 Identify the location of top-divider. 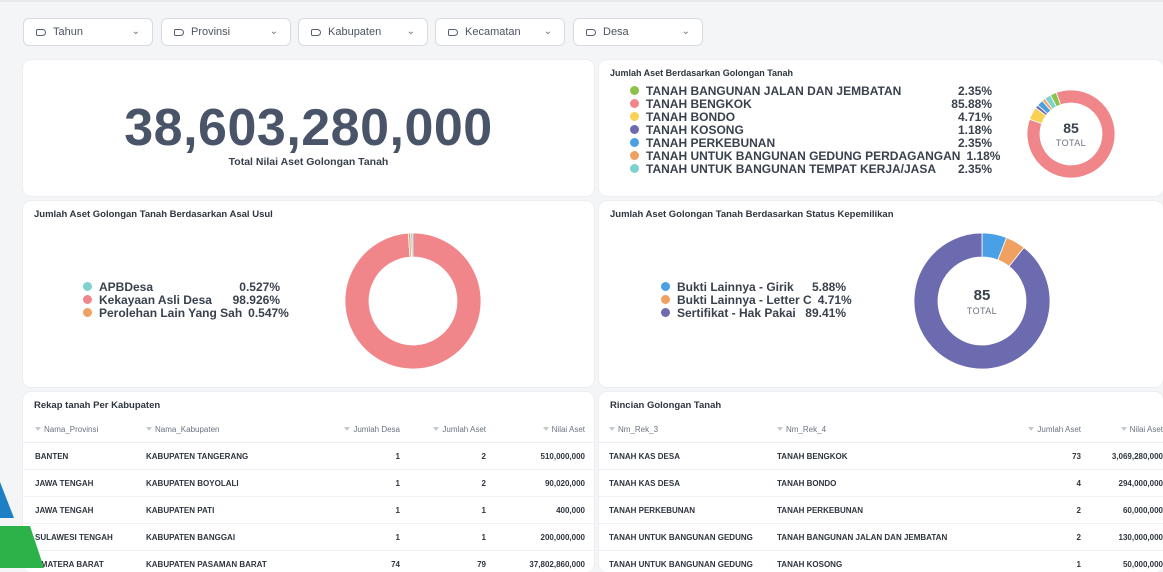
(581, 1).